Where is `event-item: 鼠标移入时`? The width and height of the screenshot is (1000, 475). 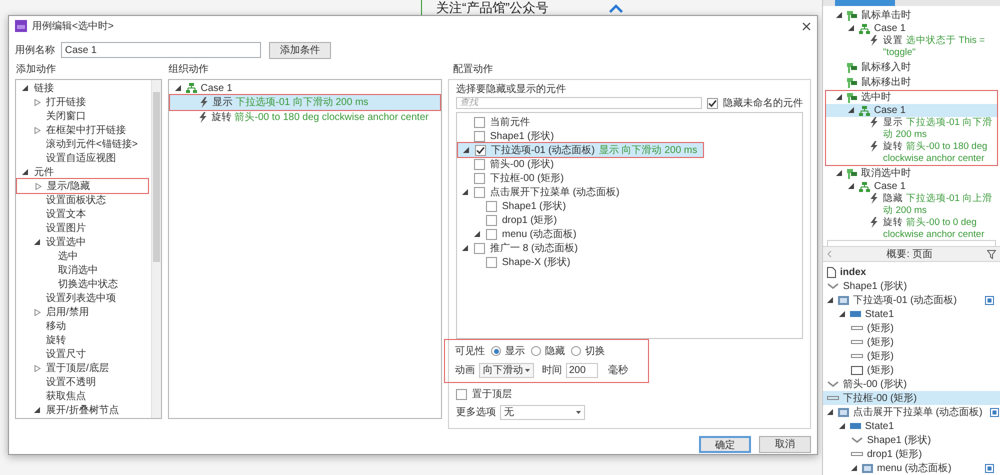 event-item: 鼠标移入时 is located at coordinates (911, 67).